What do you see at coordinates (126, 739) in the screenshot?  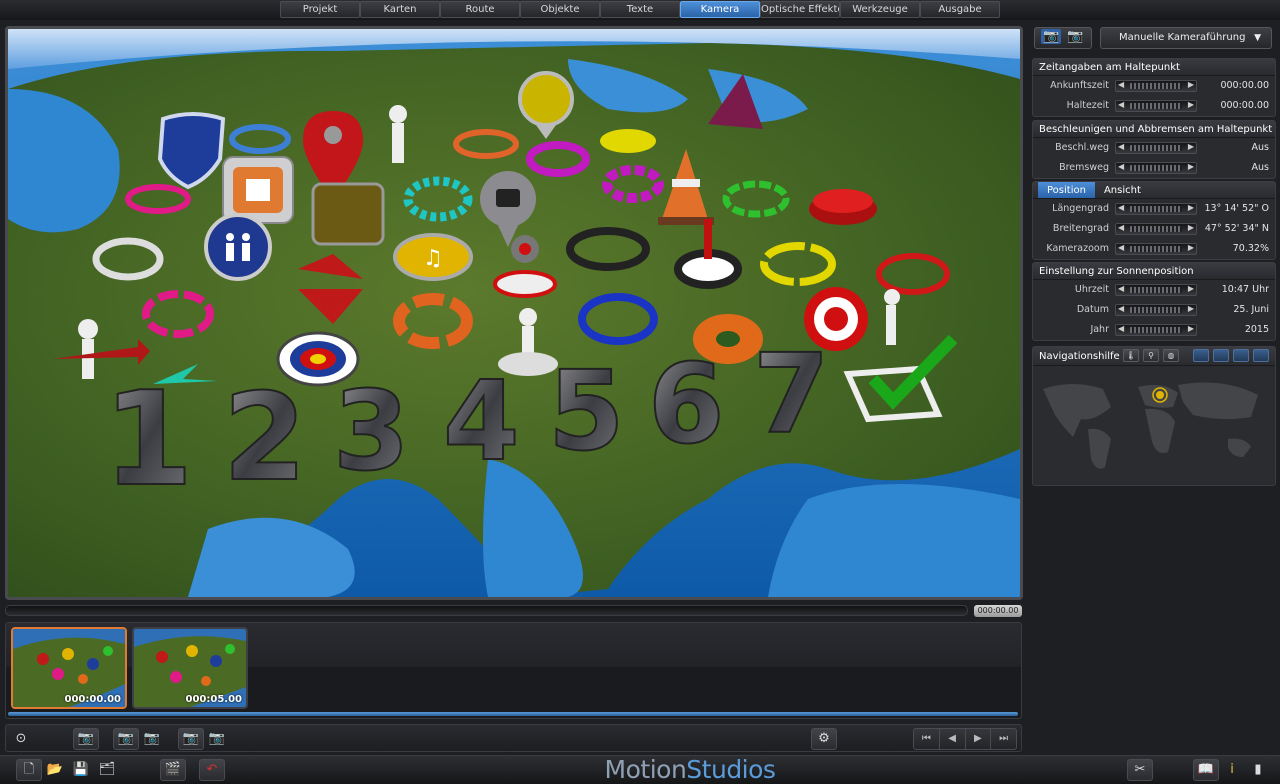 I see `camera-back-button: 📷` at bounding box center [126, 739].